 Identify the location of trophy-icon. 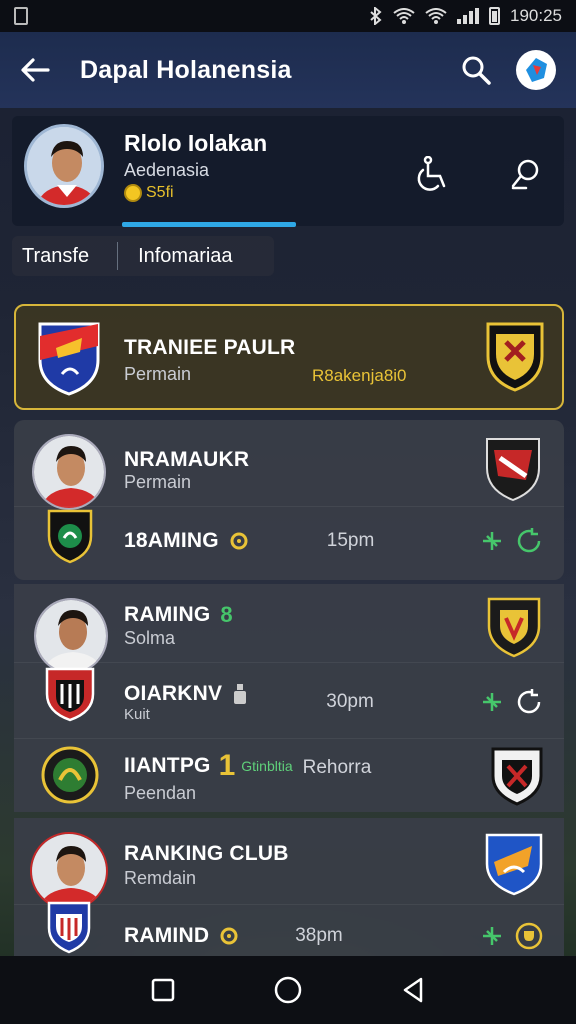
(529, 936).